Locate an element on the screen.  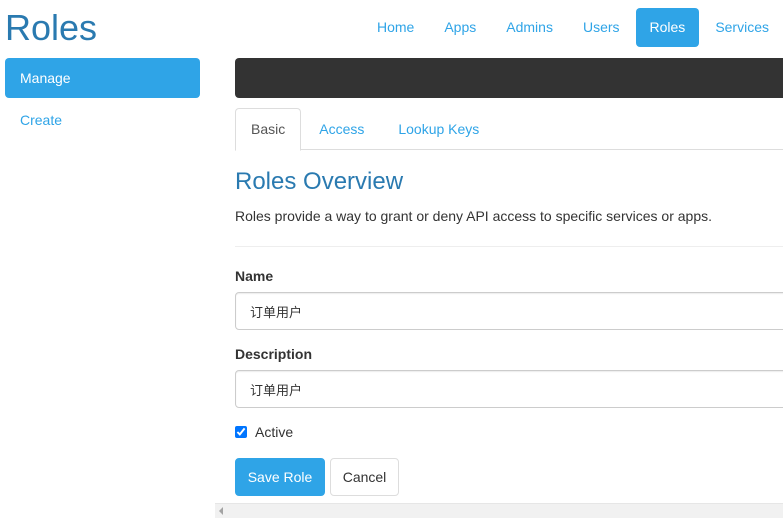
tab-lookup-keys: Lookup Keys is located at coordinates (438, 129).